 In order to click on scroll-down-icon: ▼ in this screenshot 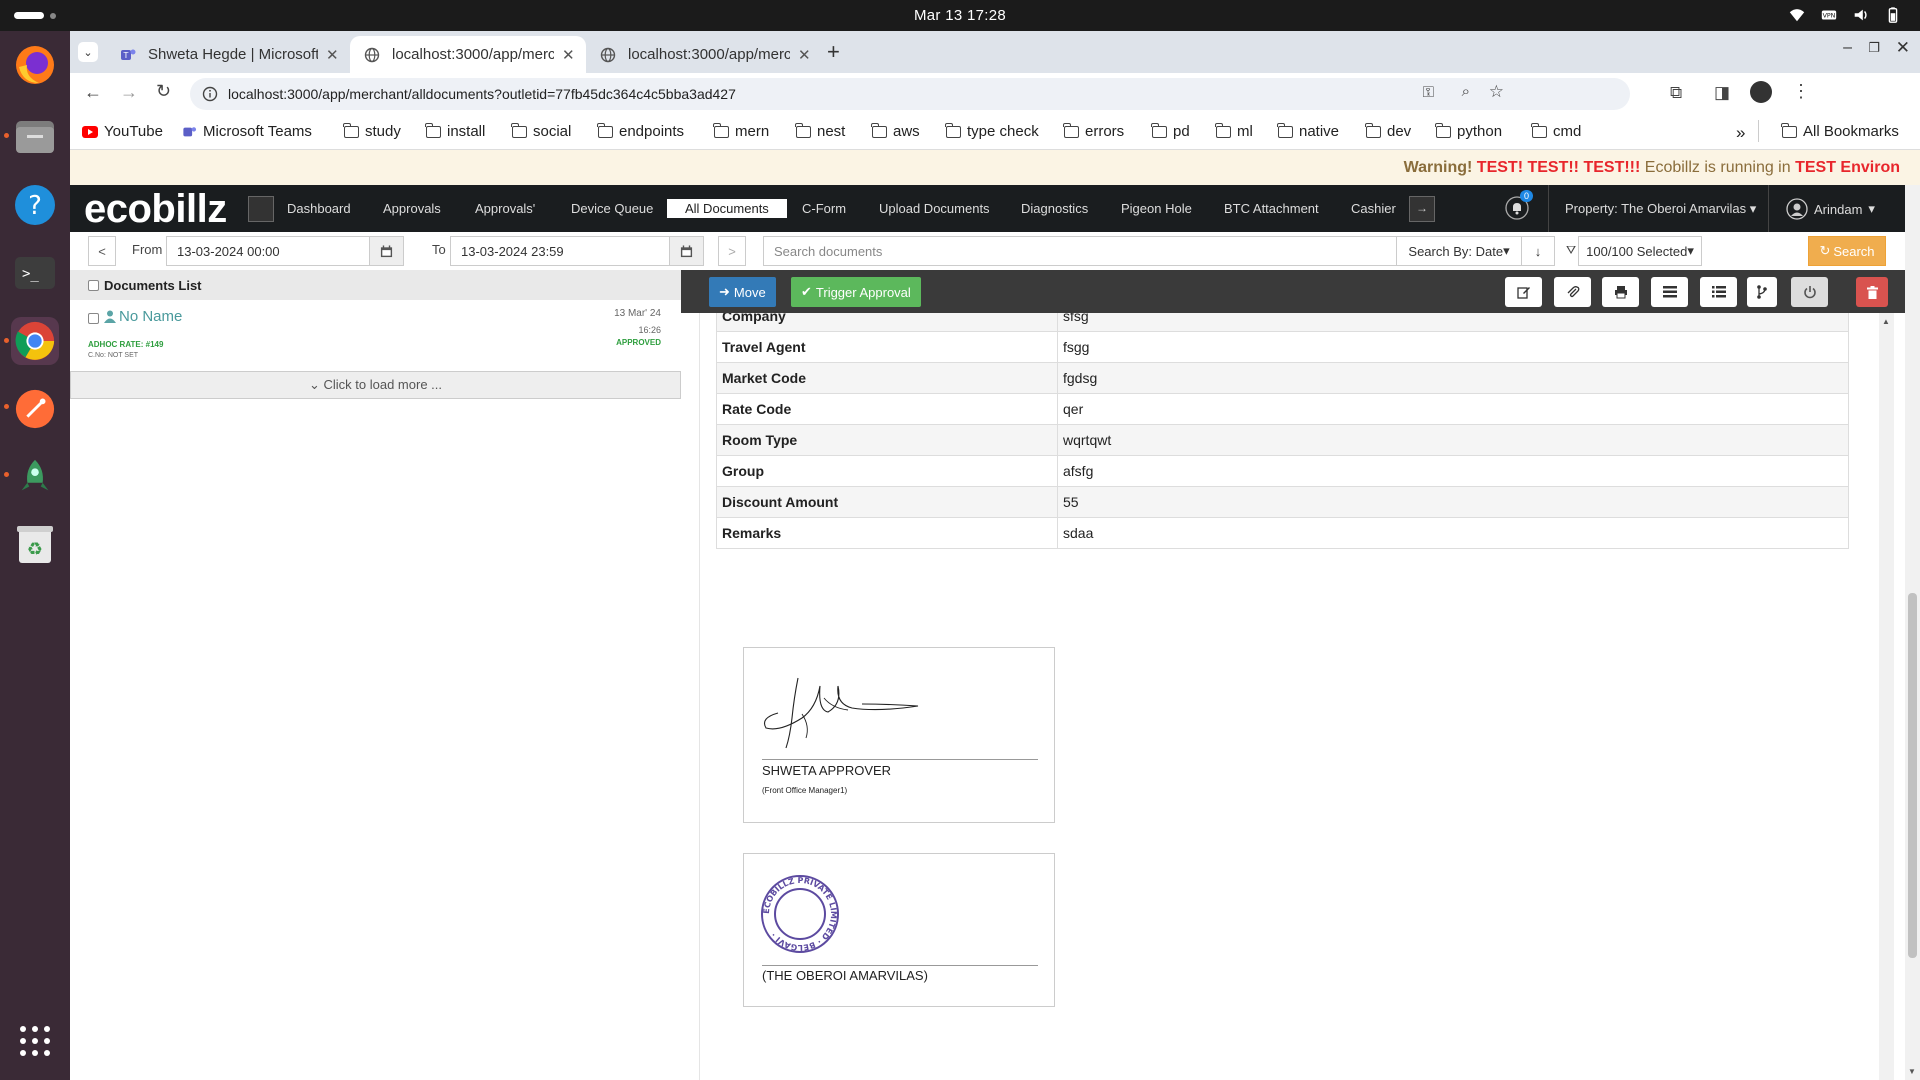, I will do `click(1912, 1071)`.